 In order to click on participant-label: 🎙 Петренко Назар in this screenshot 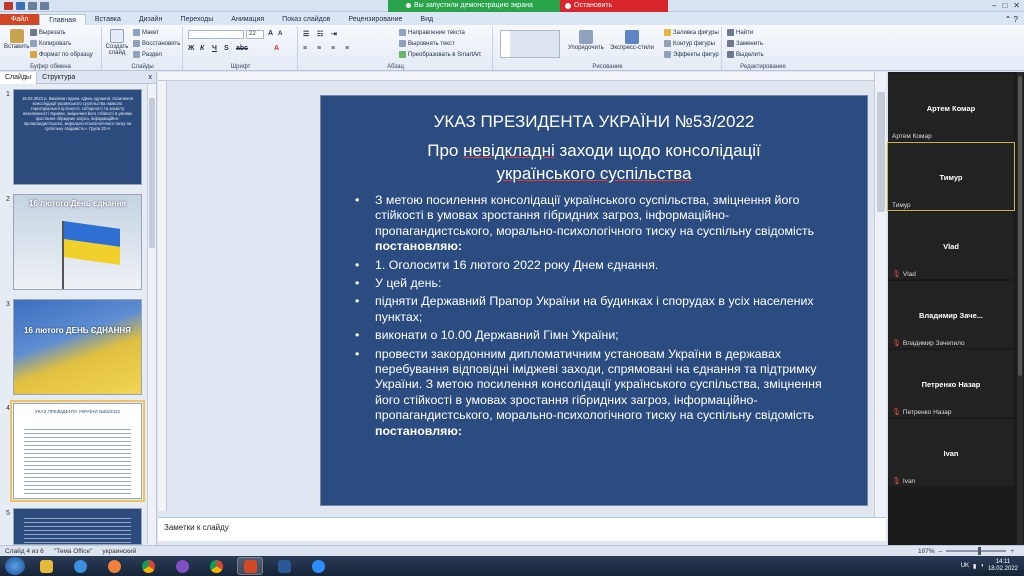, I will do `click(922, 412)`.